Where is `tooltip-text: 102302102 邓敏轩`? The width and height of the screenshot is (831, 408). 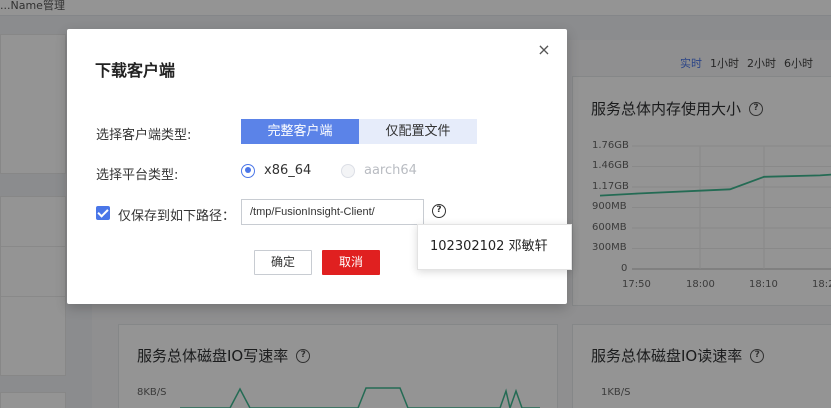 tooltip-text: 102302102 邓敏轩 is located at coordinates (489, 246).